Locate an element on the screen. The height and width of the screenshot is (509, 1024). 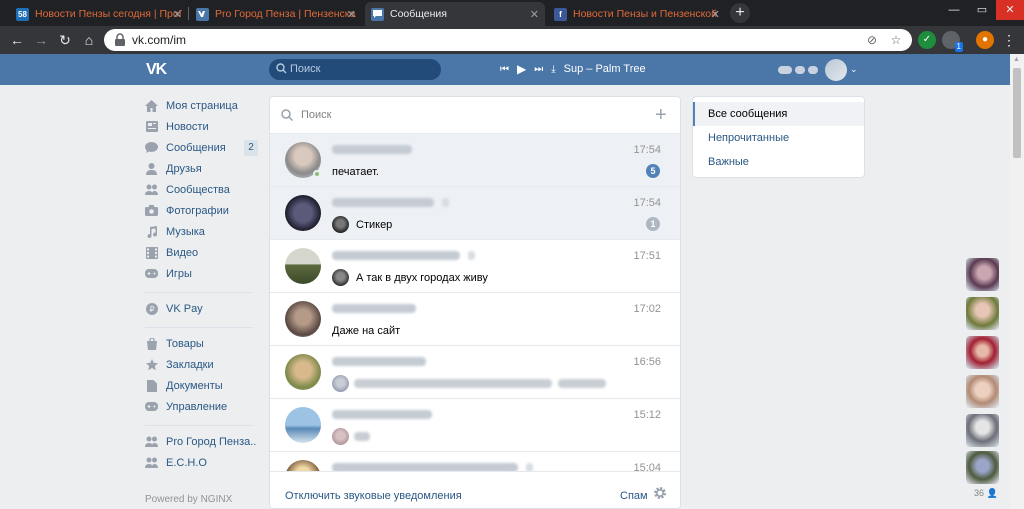
sidebar-item-news: Новости is located at coordinates (202, 126).